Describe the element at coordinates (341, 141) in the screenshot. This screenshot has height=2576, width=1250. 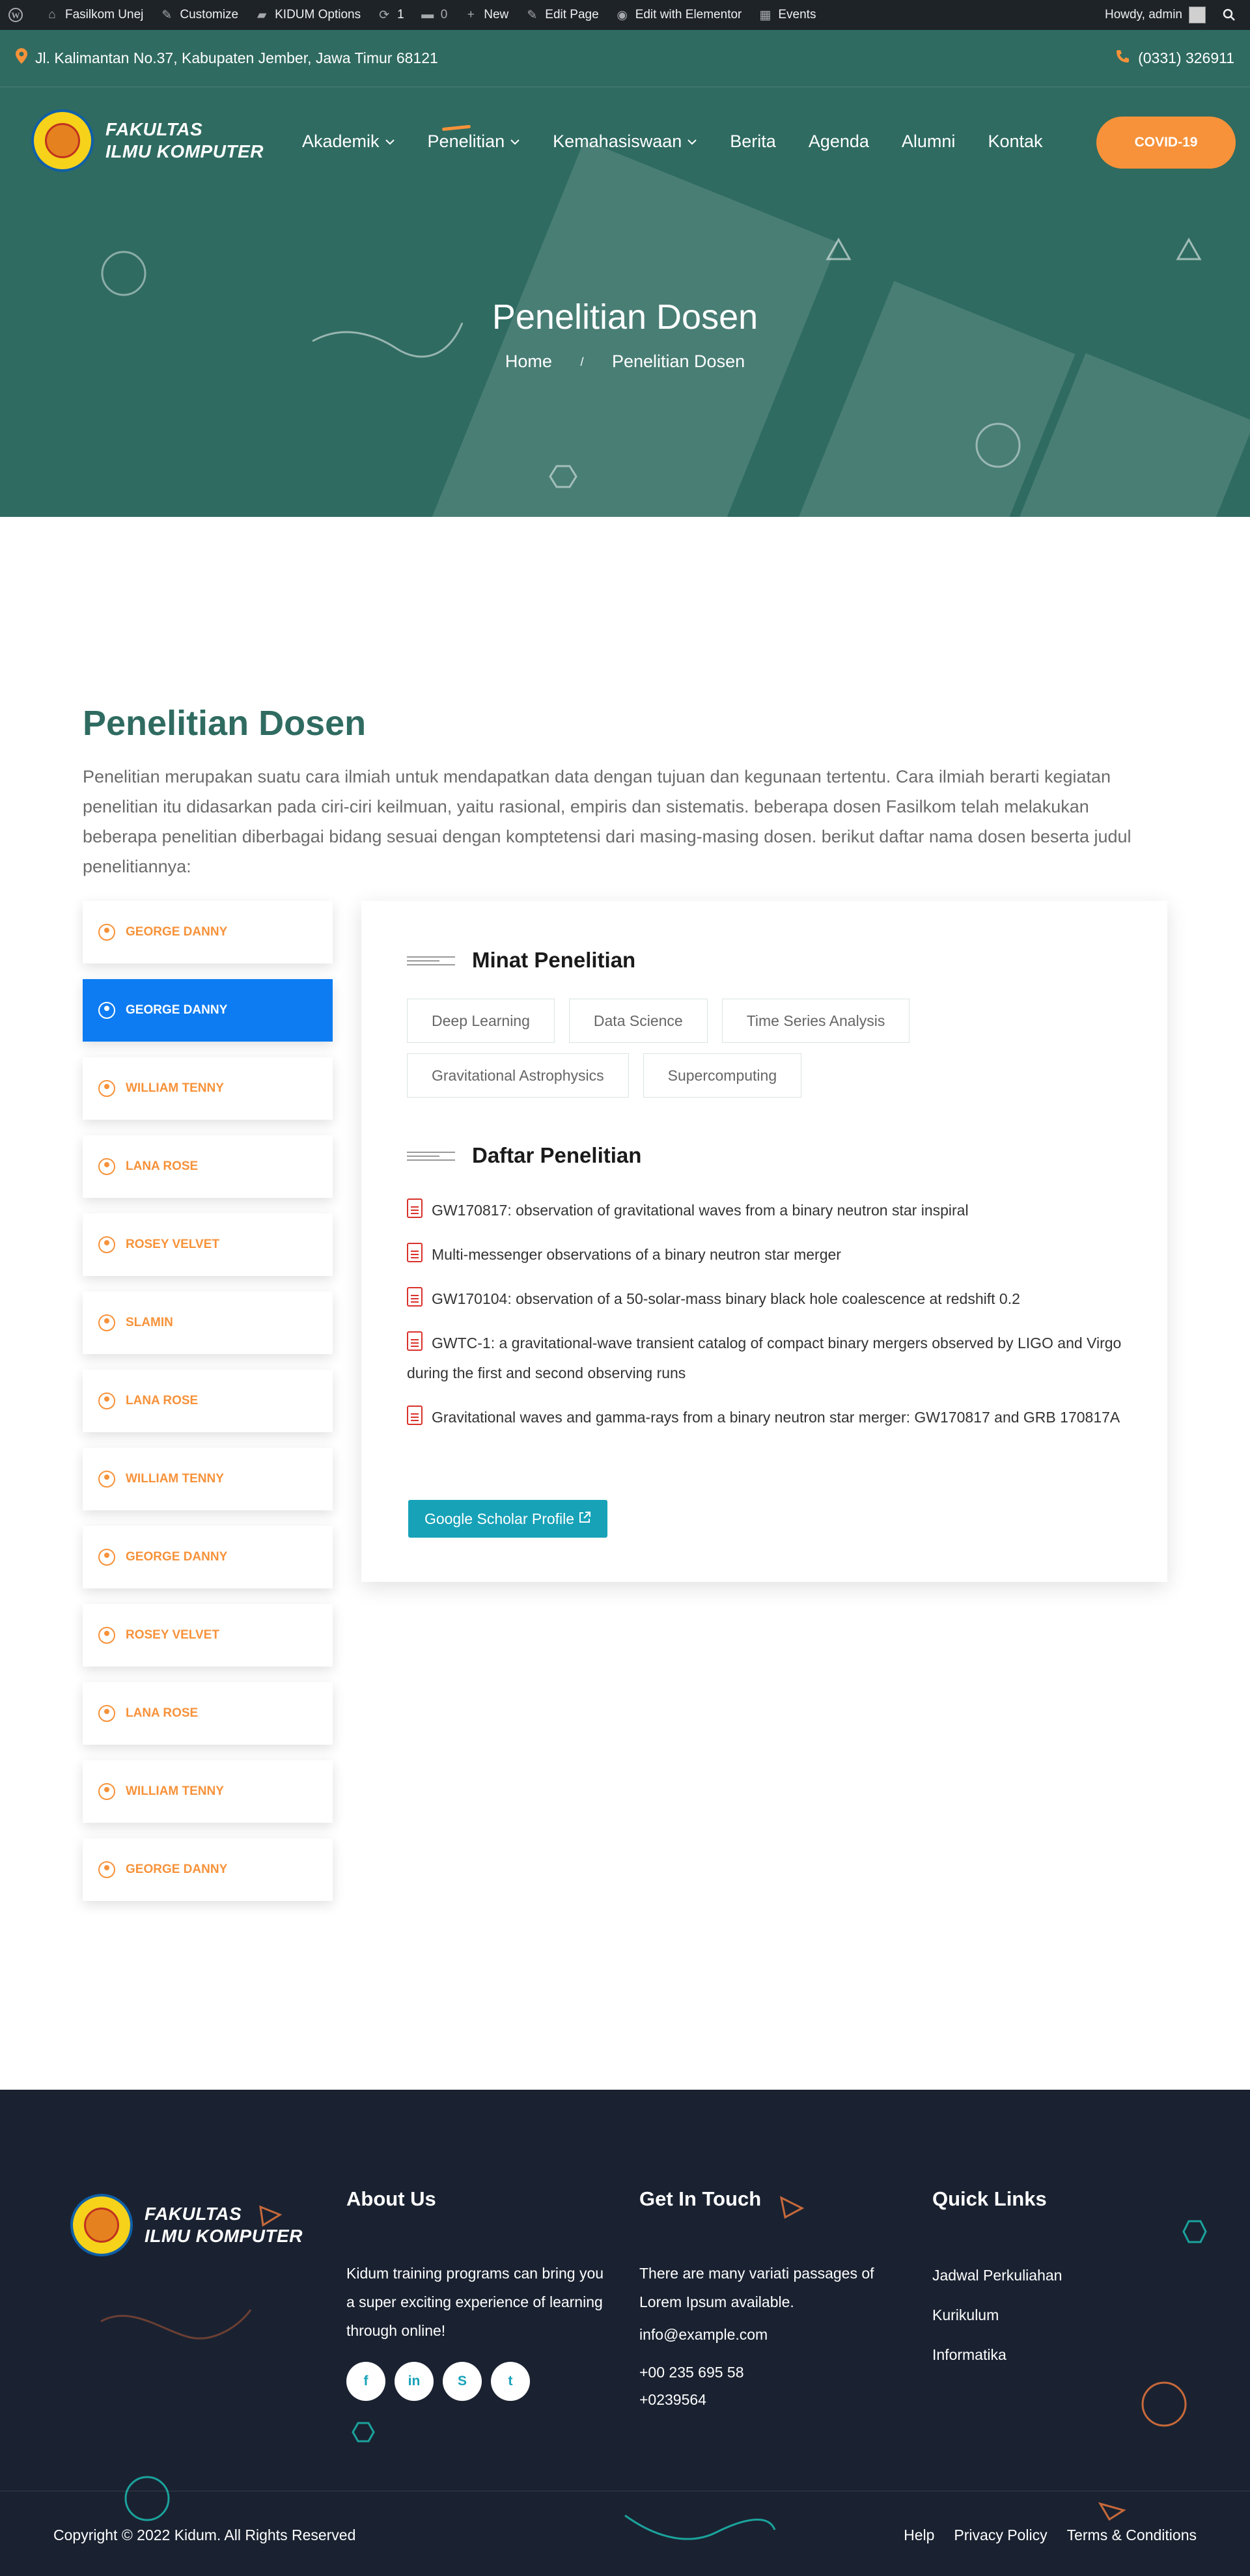
I see `nav-akademik-label: Akademik` at that location.